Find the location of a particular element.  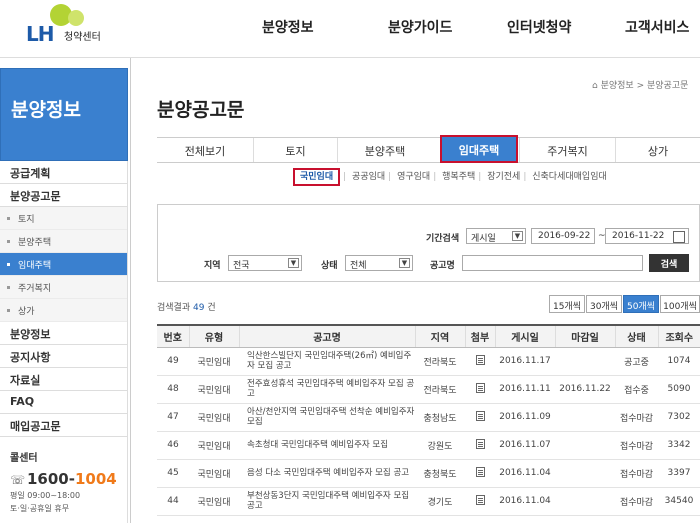

nav-internet-subscription: 인터넷청약 is located at coordinates (539, 27).